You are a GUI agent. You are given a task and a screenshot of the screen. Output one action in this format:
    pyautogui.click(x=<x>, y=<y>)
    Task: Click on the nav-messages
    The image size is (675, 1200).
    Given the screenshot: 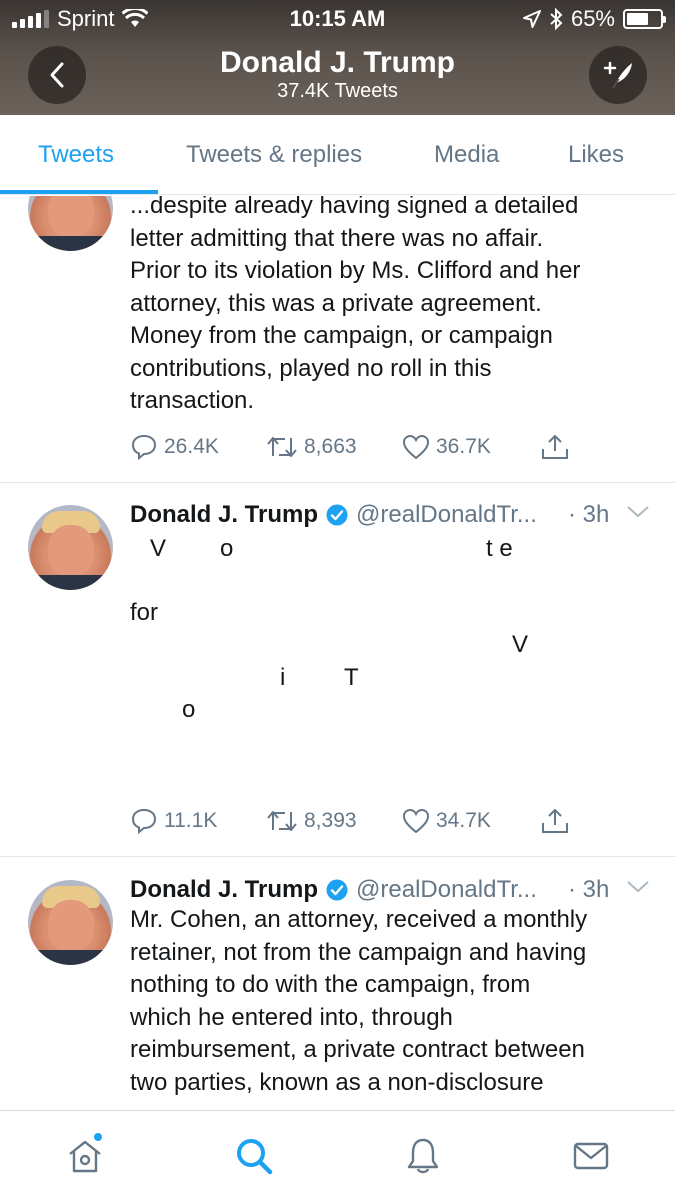 What is the action you would take?
    pyautogui.click(x=591, y=1156)
    